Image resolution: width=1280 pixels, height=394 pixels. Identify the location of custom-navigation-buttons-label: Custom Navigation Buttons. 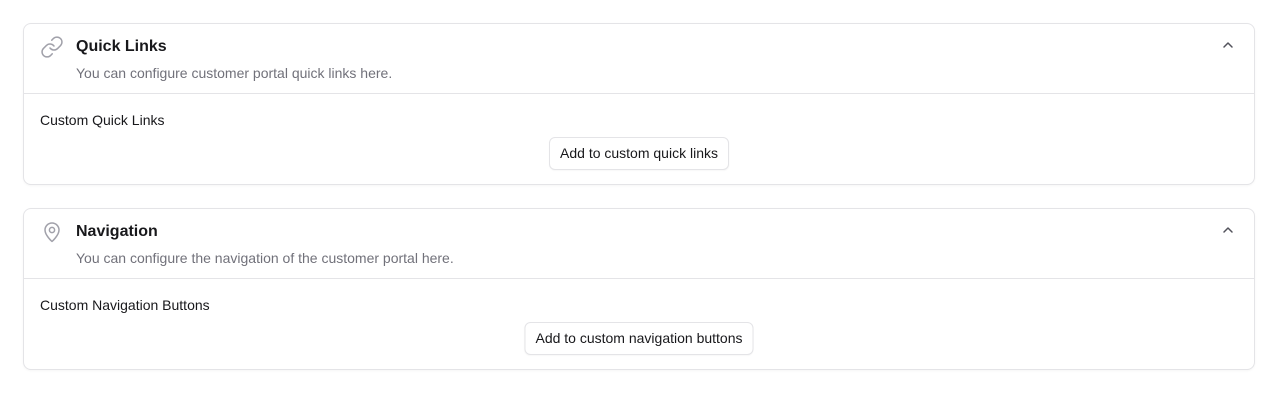
(125, 305).